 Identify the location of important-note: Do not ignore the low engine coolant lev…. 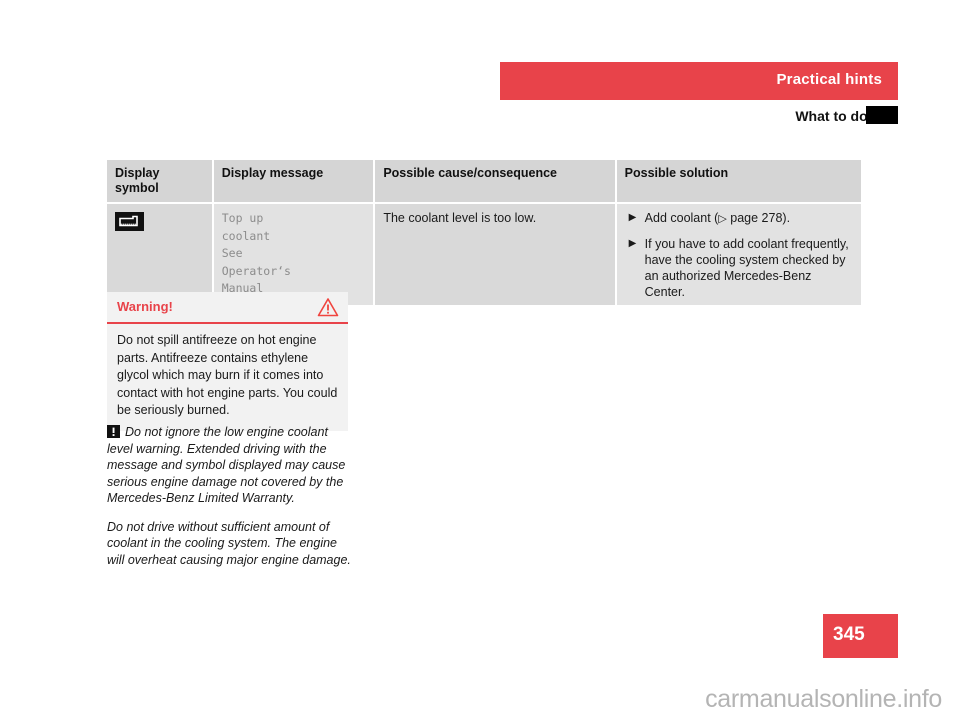
(229, 496).